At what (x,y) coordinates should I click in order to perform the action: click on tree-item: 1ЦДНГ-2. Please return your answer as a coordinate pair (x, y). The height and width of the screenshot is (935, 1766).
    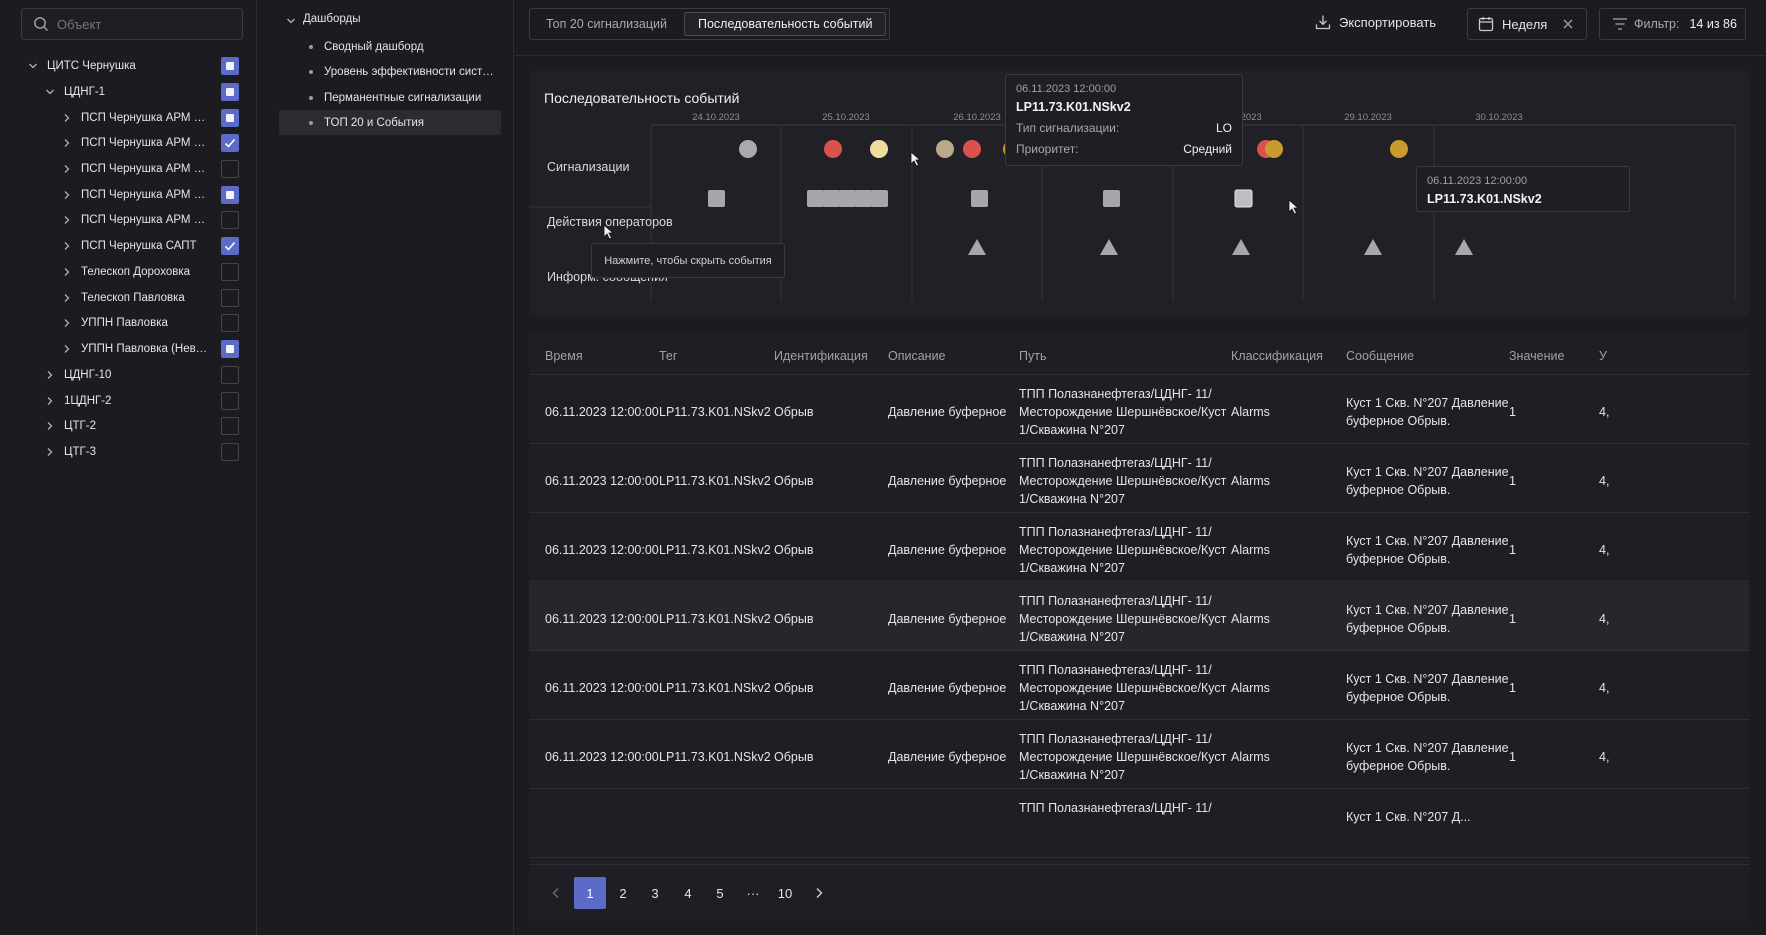
    Looking at the image, I should click on (128, 401).